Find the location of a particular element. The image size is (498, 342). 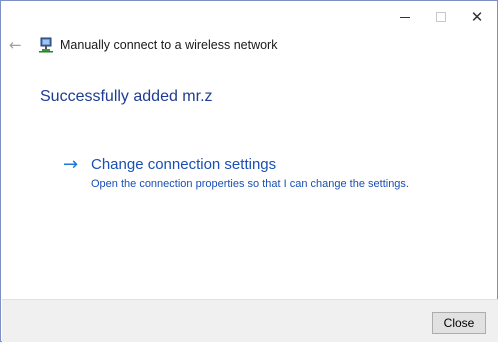

minimize-button is located at coordinates (405, 17).